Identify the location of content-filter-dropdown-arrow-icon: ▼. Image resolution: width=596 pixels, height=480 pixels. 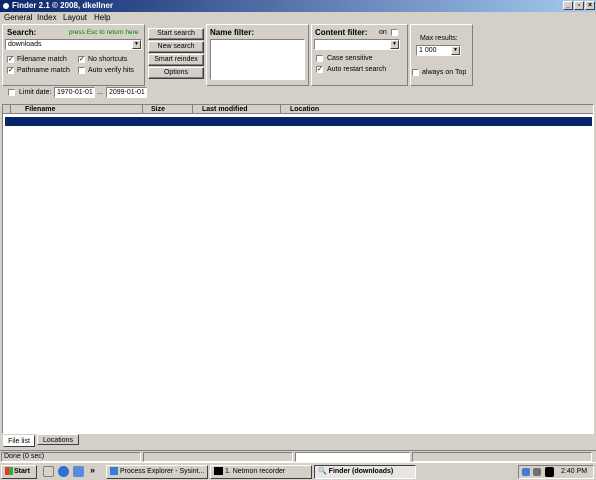
(394, 44).